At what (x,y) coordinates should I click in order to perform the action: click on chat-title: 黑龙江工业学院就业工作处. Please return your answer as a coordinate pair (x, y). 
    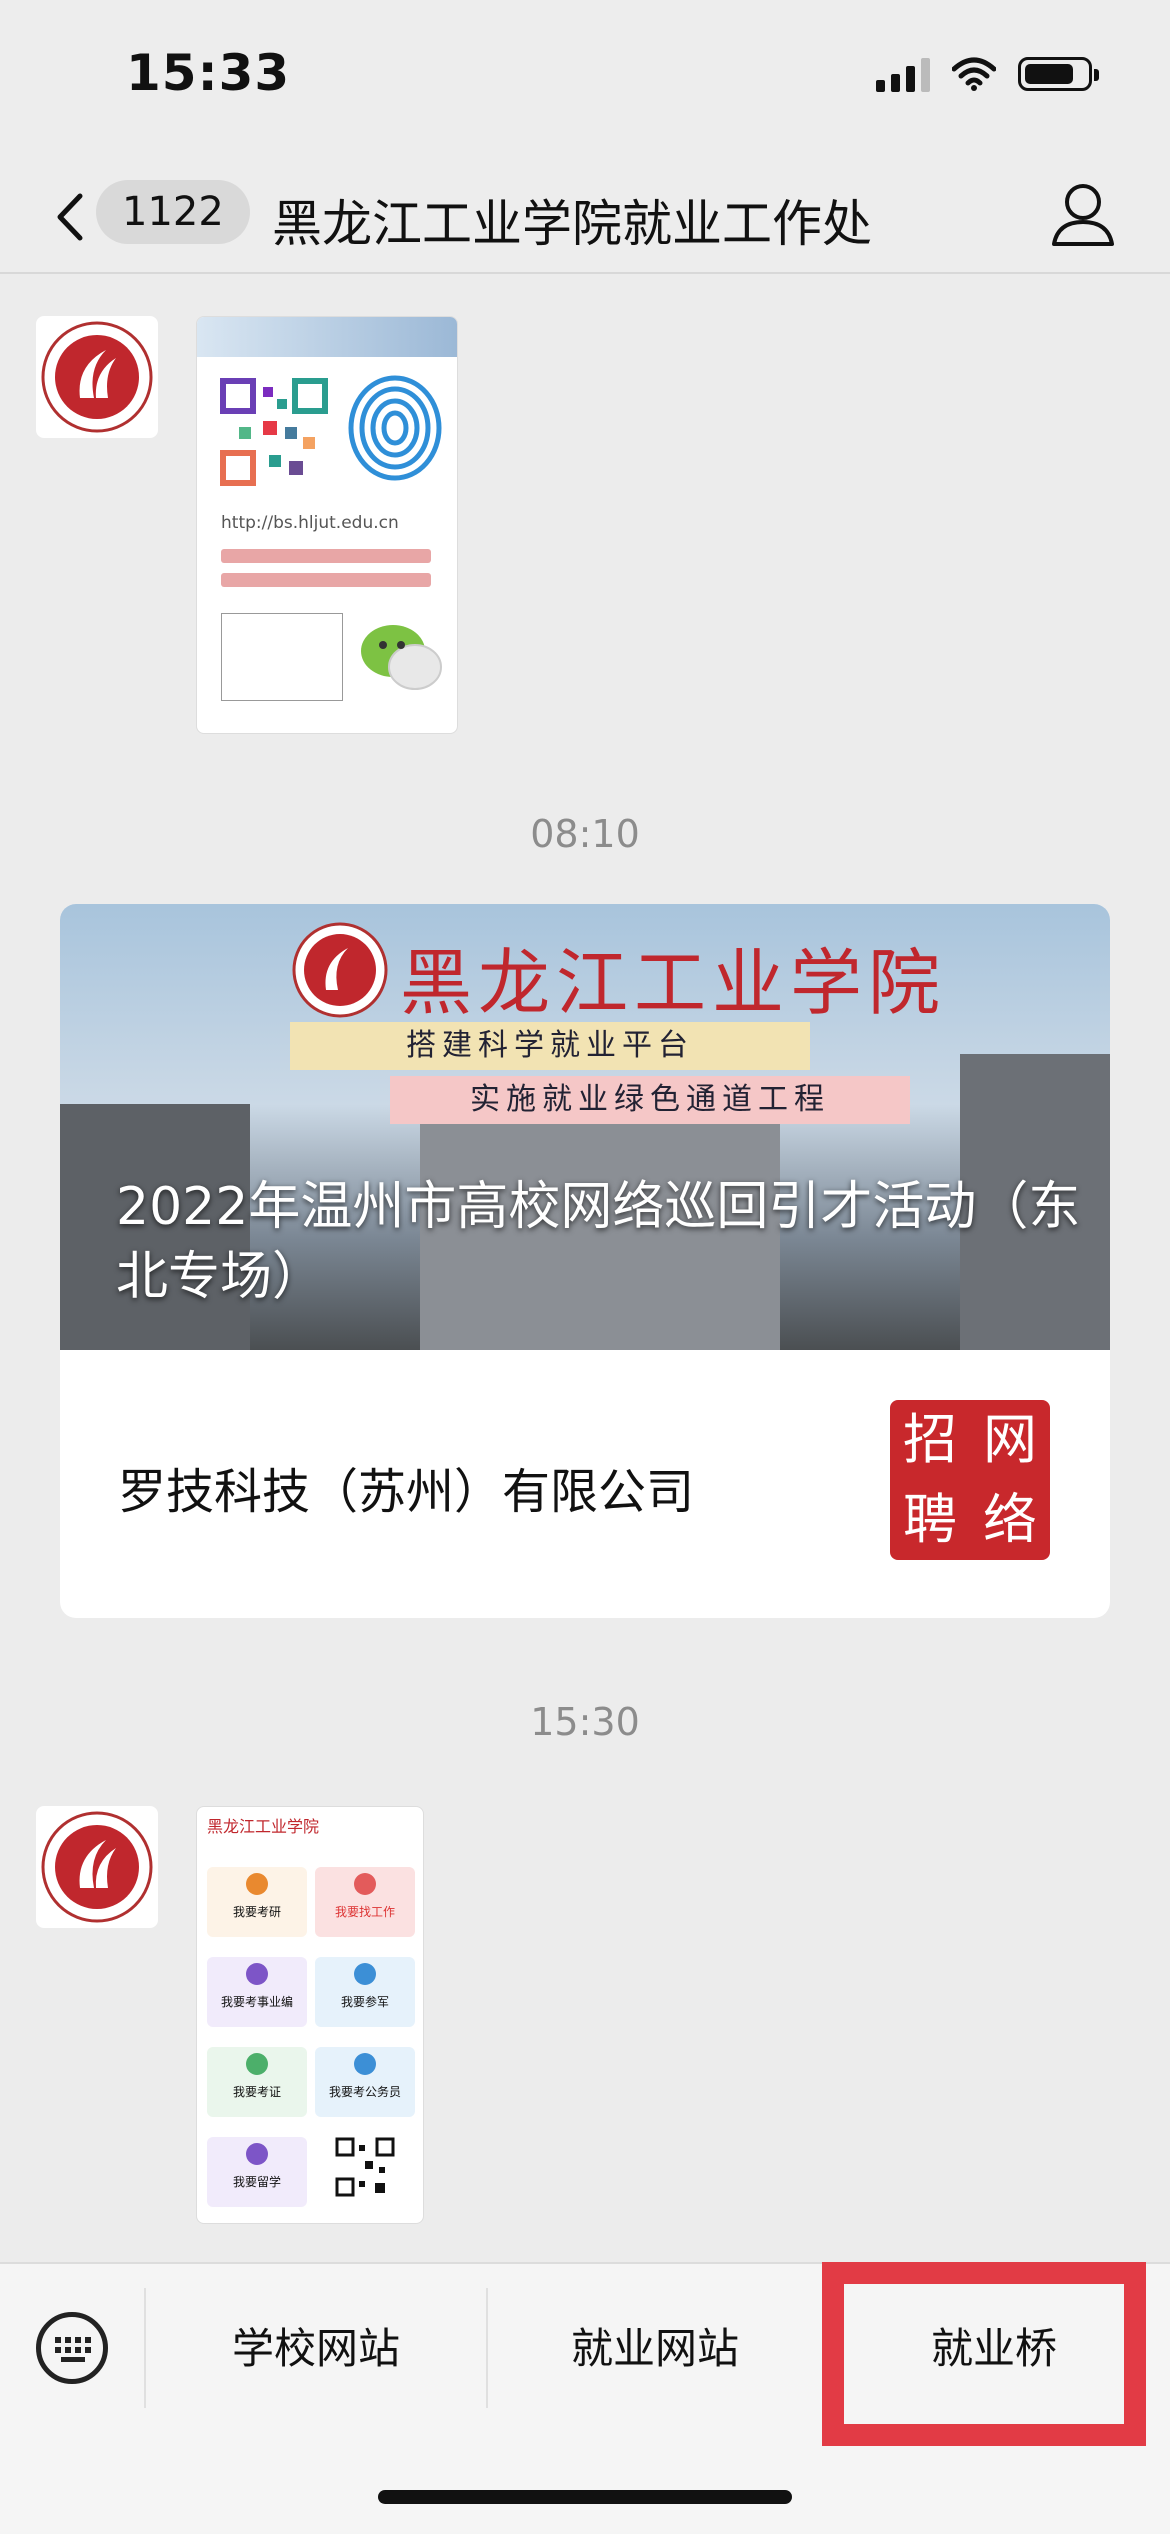
    Looking at the image, I should click on (572, 224).